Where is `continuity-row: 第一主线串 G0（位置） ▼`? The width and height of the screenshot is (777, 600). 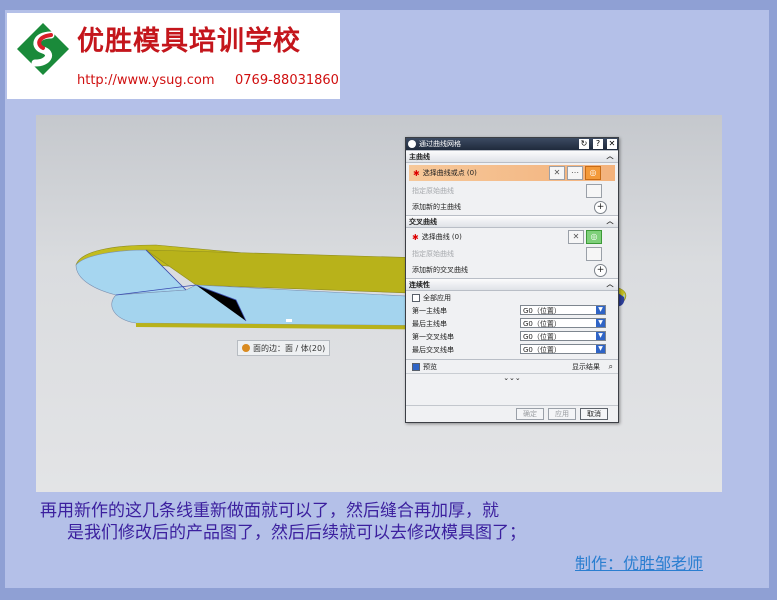 continuity-row: 第一主线串 G0（位置） ▼ is located at coordinates (512, 310).